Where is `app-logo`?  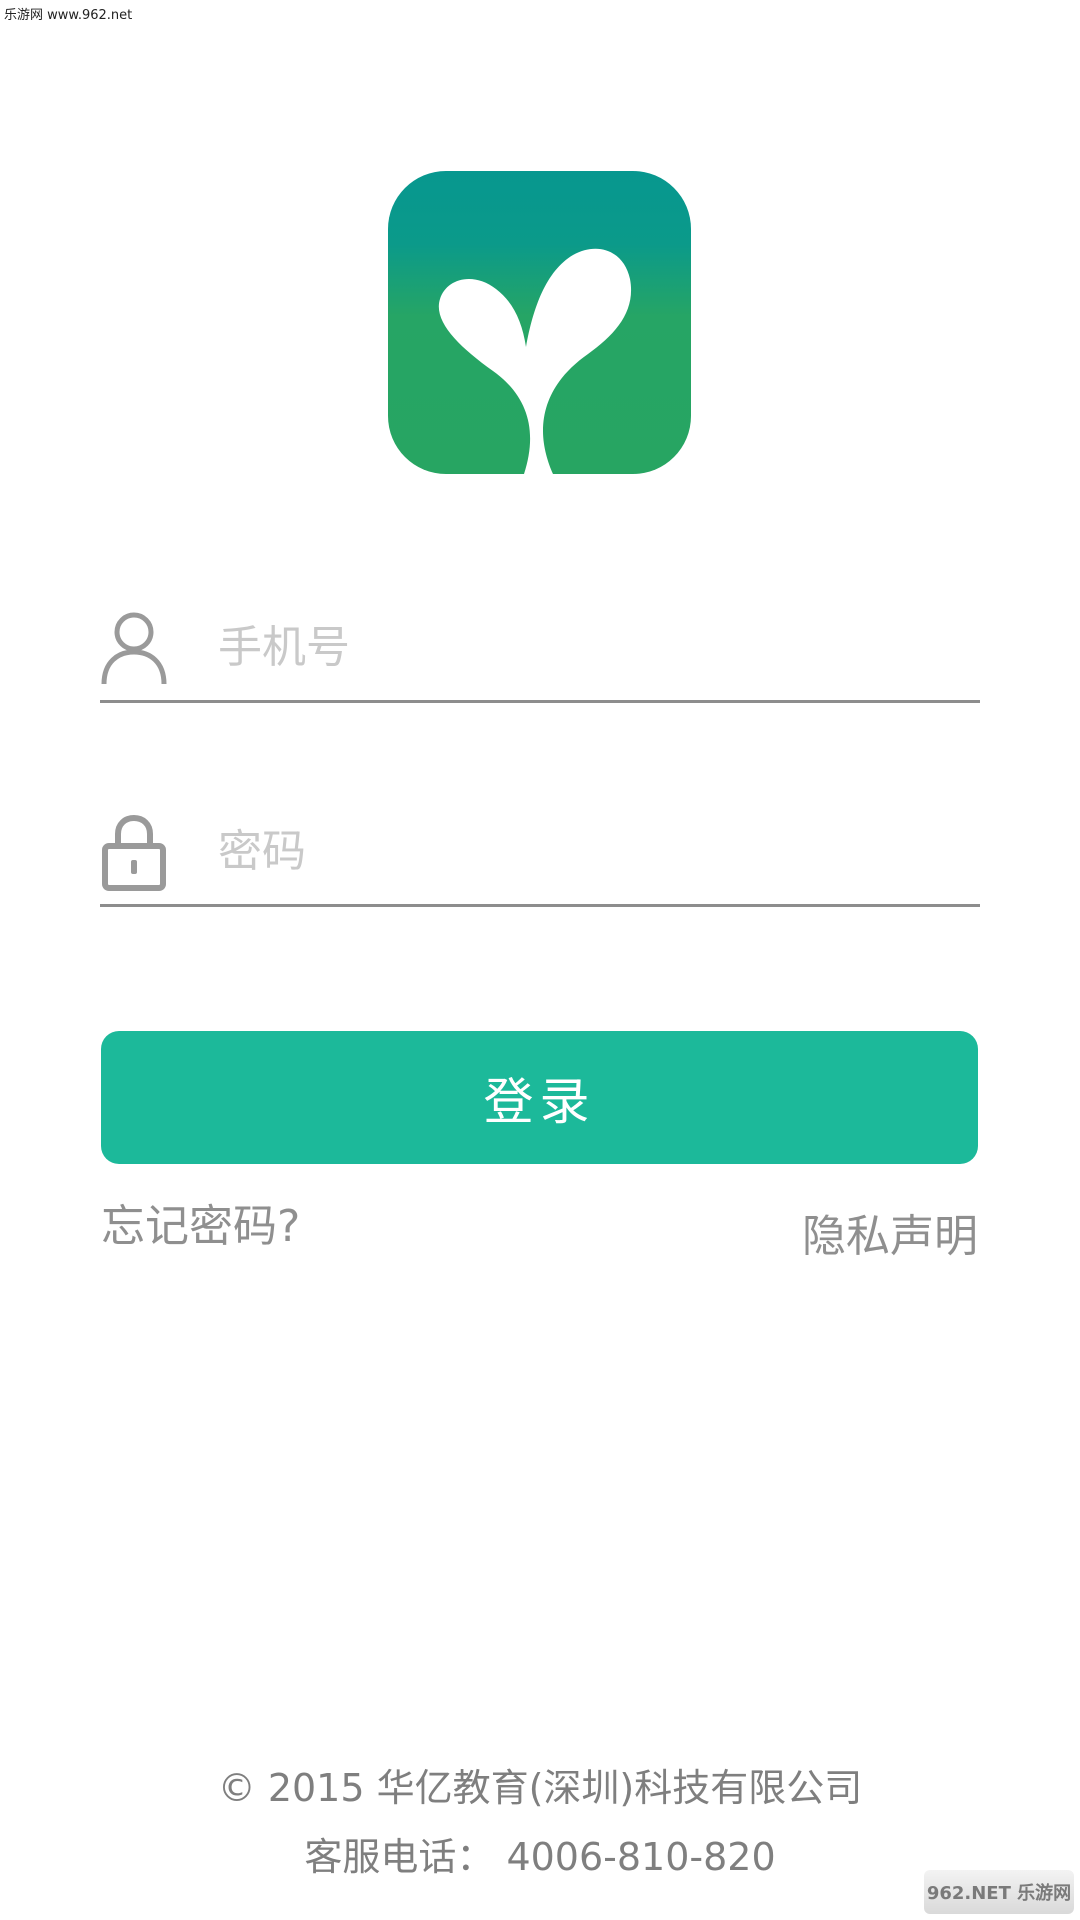 app-logo is located at coordinates (539, 322).